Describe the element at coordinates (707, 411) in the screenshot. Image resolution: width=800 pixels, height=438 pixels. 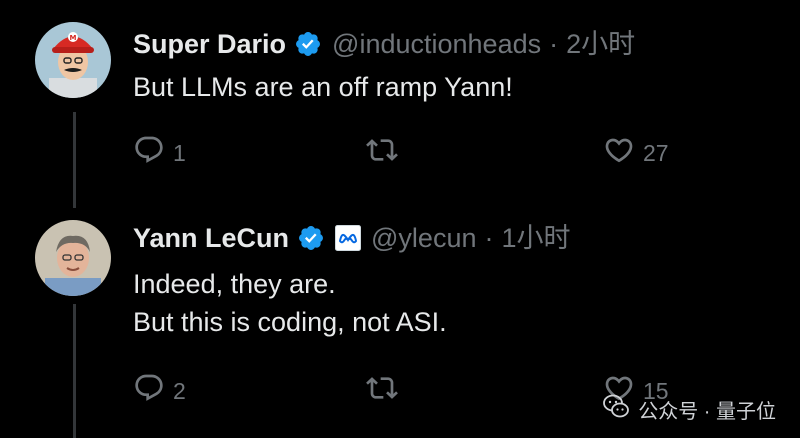
I see `watermark-label: 公众号 · 量子位` at that location.